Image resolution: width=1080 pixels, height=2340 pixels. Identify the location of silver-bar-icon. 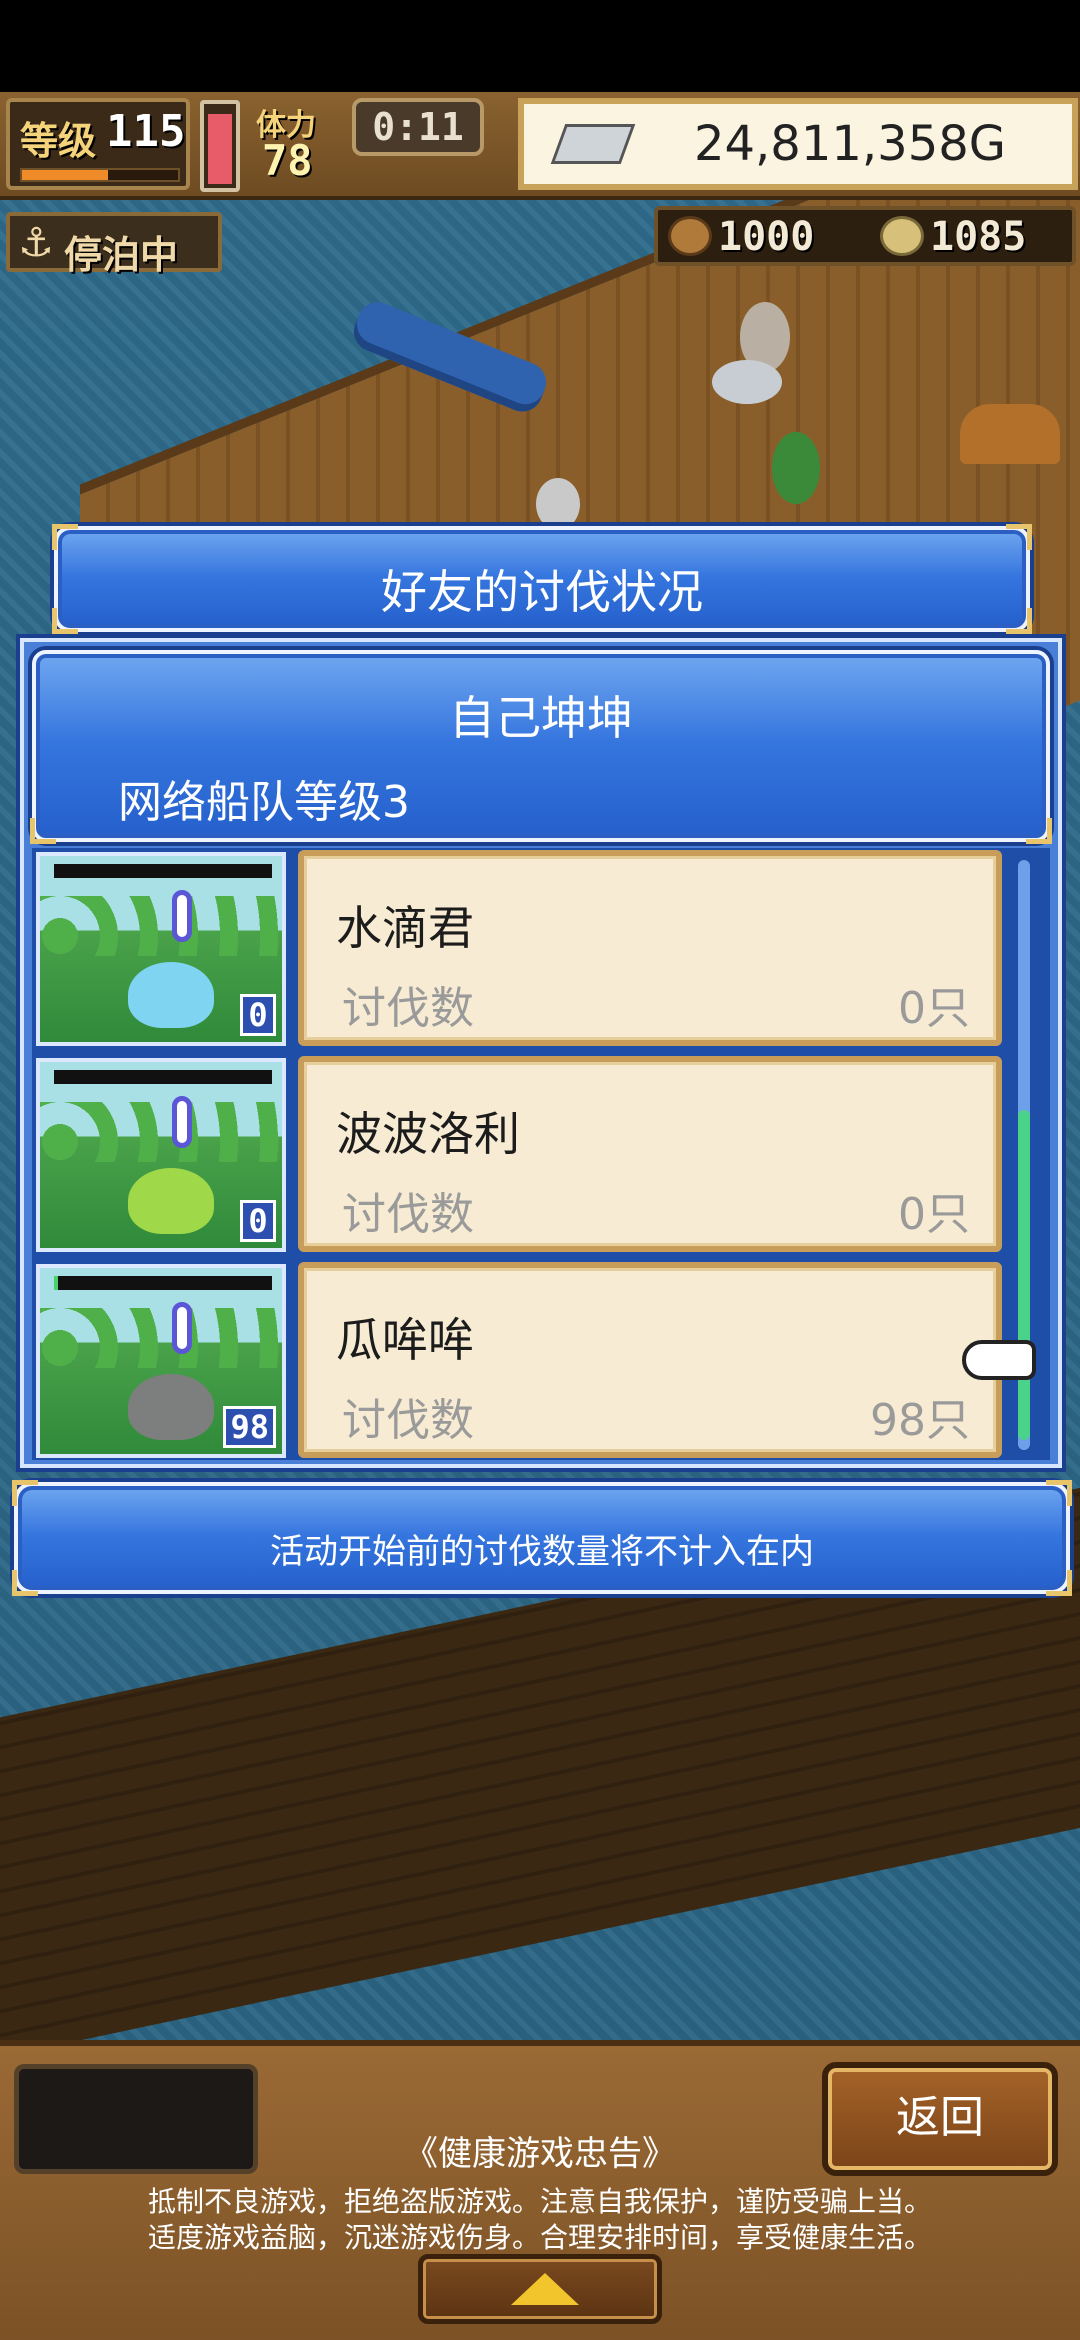
(593, 144).